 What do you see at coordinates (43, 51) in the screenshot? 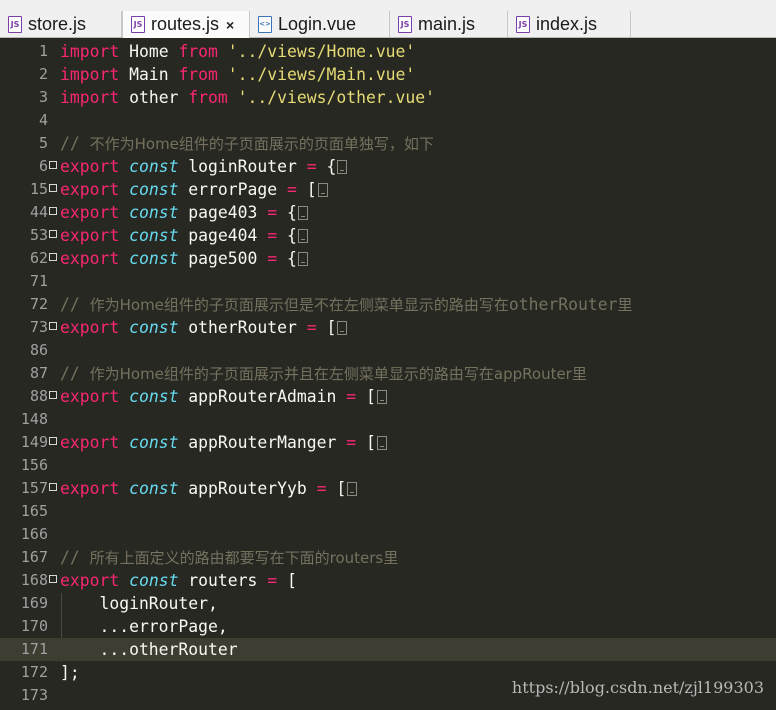
I see `line-number: 1` at bounding box center [43, 51].